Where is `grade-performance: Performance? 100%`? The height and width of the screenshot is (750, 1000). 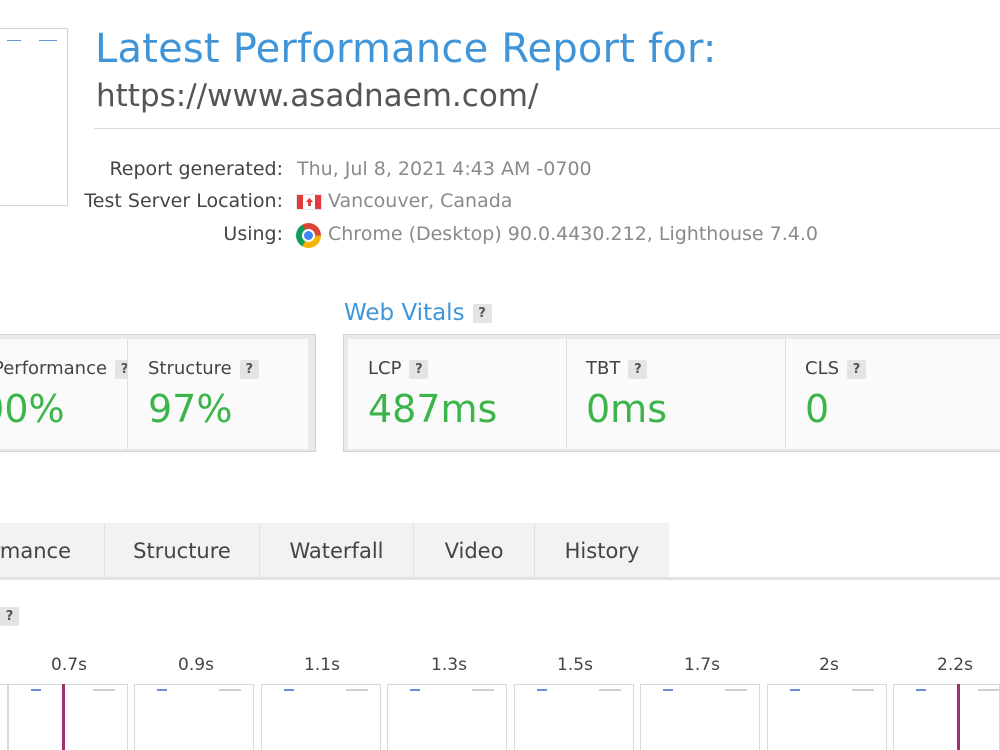
grade-performance: Performance? 100% is located at coordinates (64, 394).